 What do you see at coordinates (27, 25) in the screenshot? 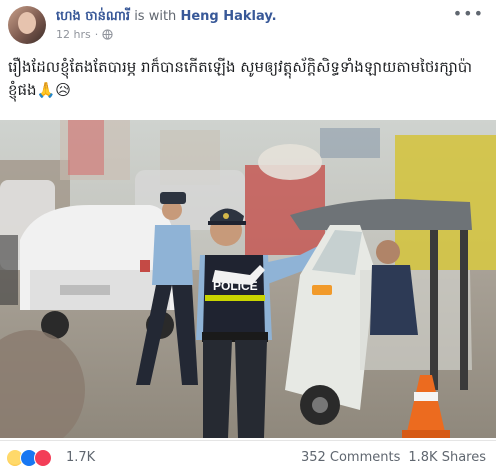
I see `author-avatar` at bounding box center [27, 25].